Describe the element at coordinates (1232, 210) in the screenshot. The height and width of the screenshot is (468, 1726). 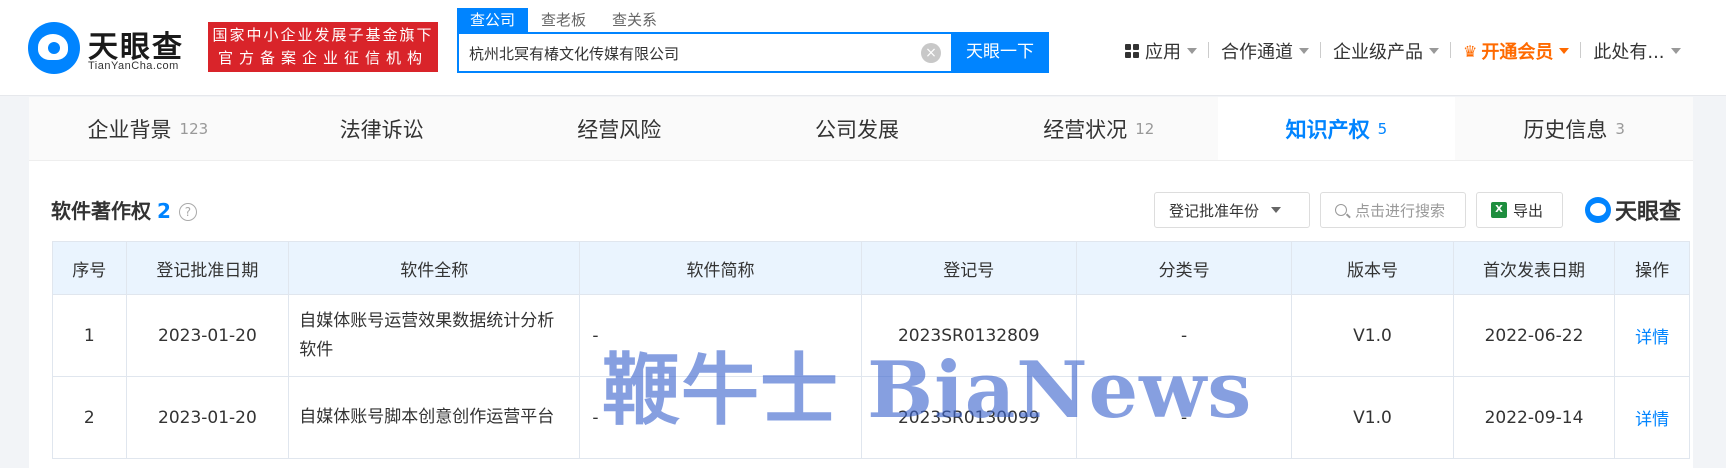
I see `year-filter-dropdown: 登记批准年份` at that location.